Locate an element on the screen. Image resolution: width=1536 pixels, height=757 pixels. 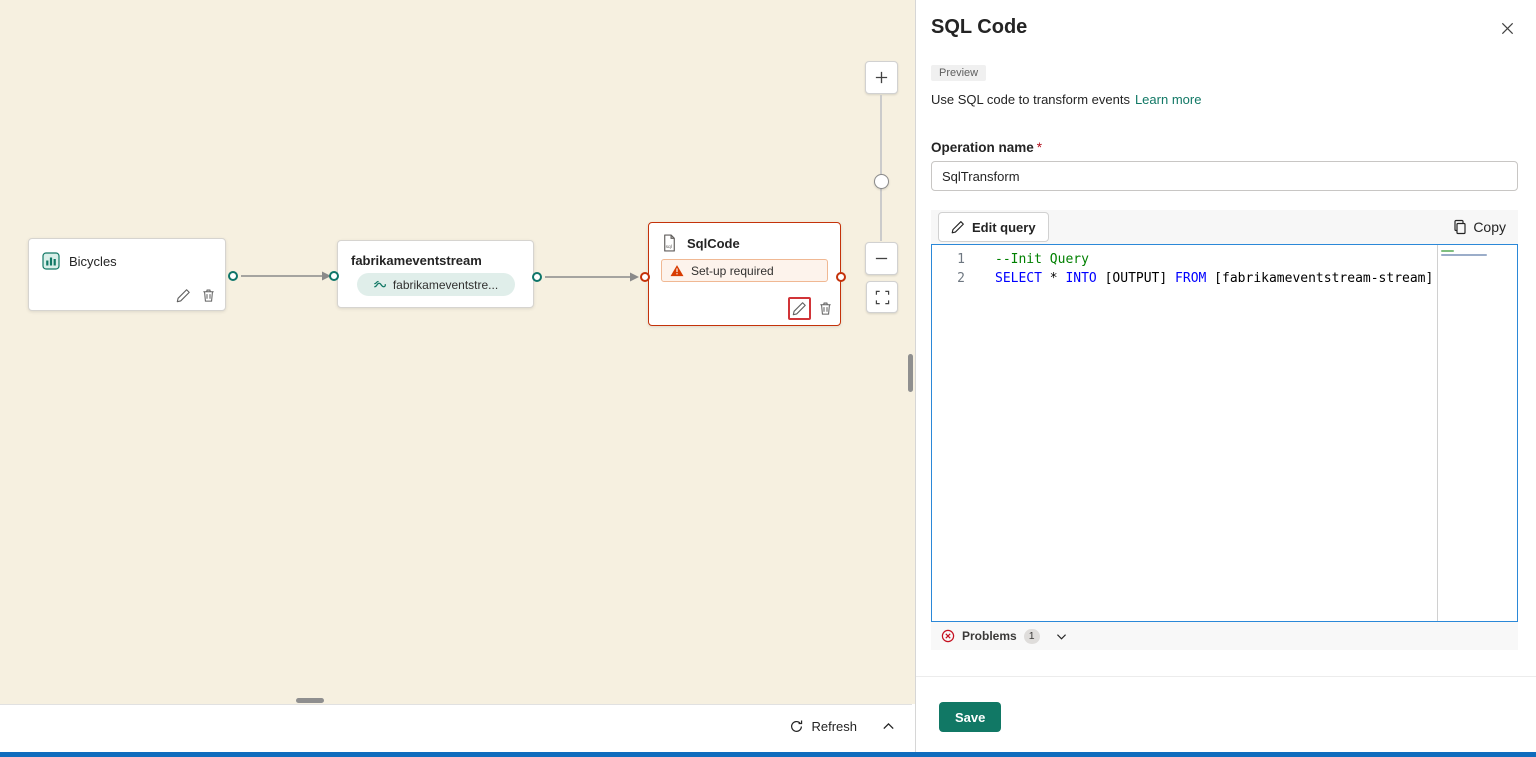
sql-document-icon: sql is located at coordinates (669, 243).